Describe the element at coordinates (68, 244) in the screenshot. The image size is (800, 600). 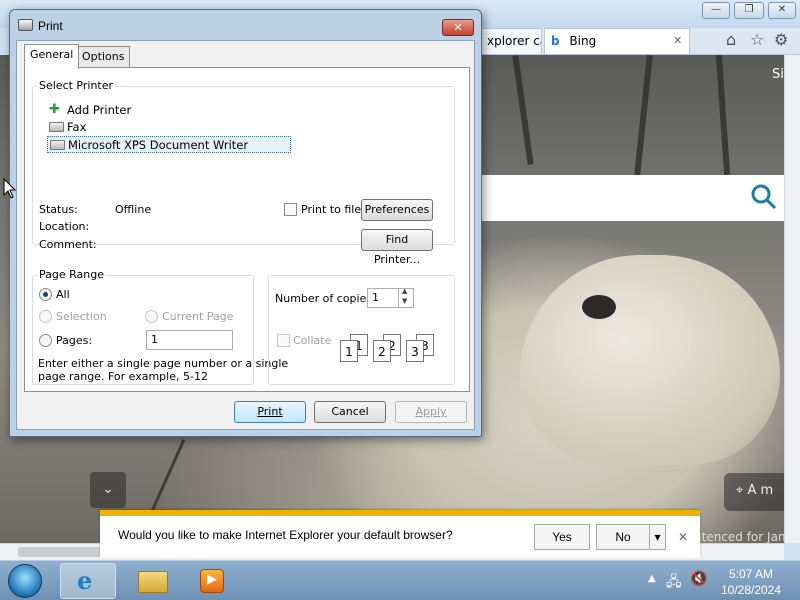
I see `comment-label: Comment:` at that location.